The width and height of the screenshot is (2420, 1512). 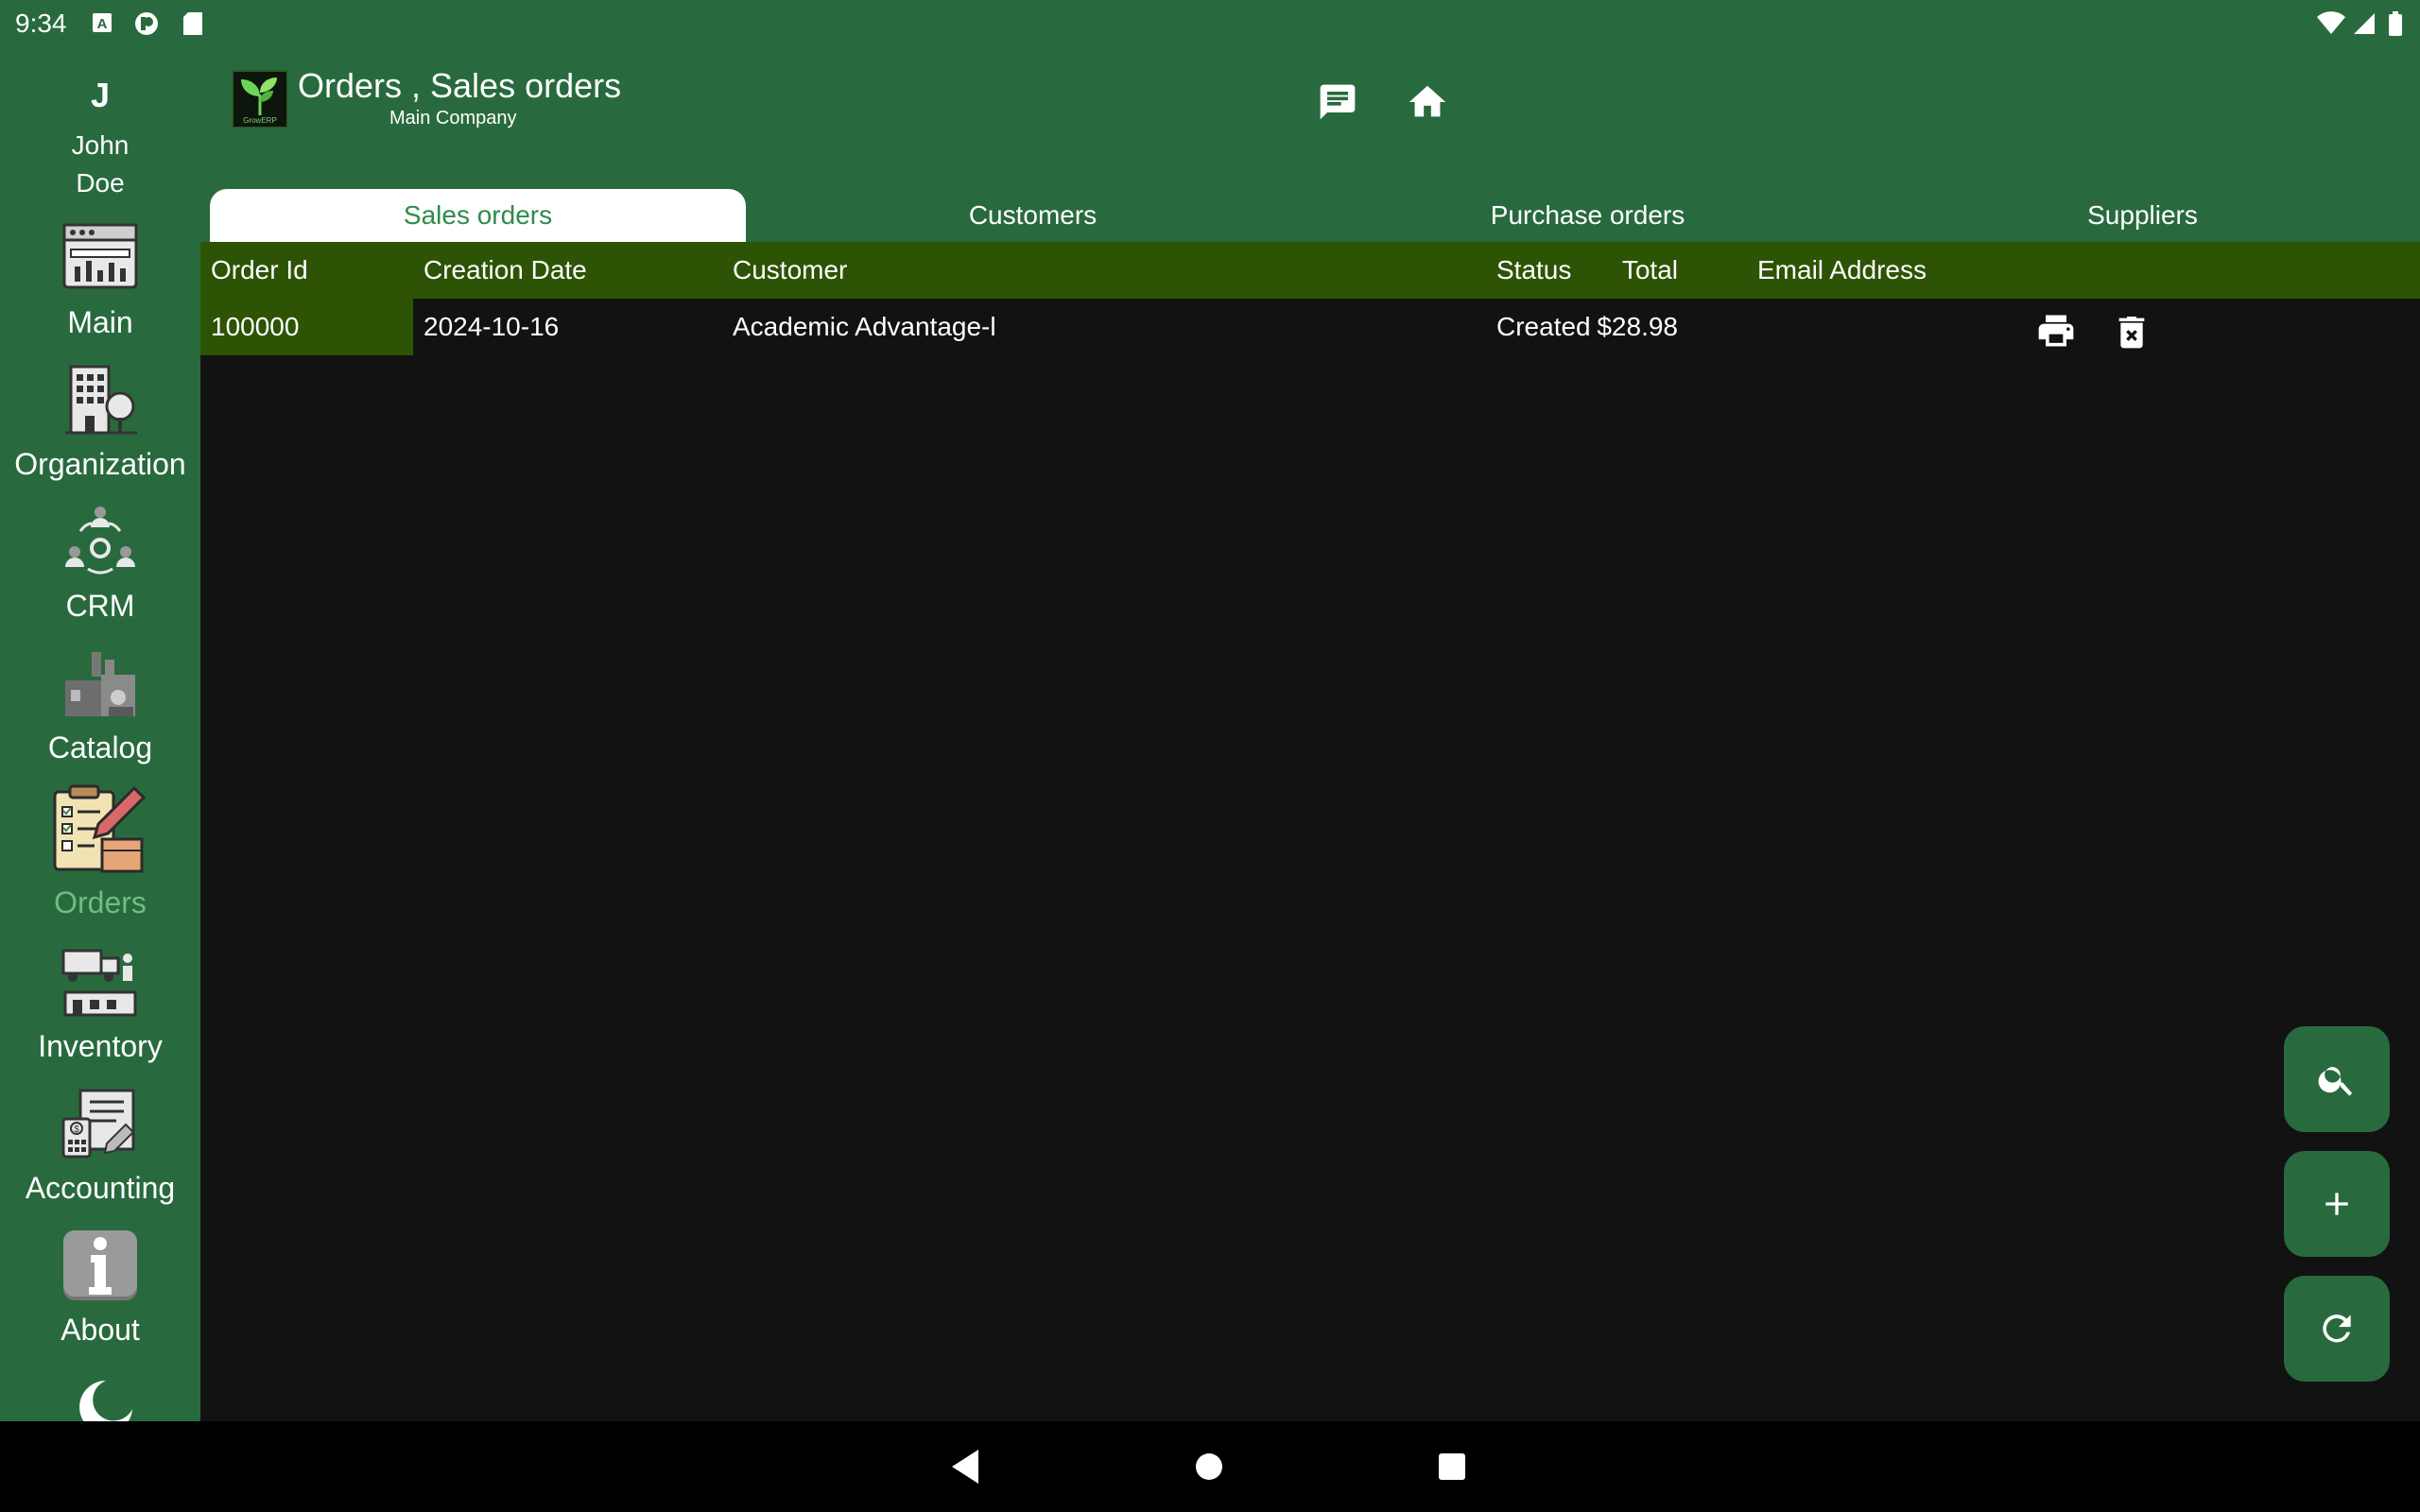 I want to click on invoice-calculator-icon: $, so click(x=98, y=1124).